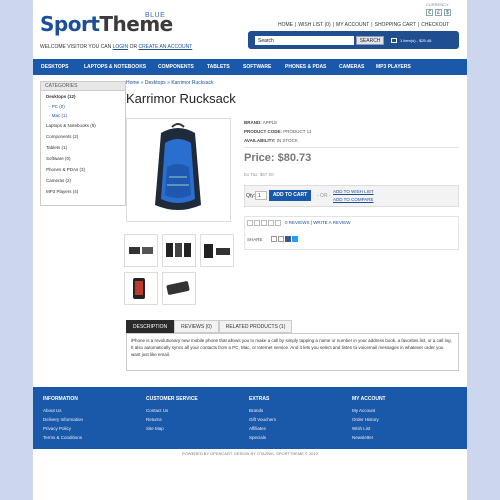 This screenshot has width=500, height=500. I want to click on sidebar-item-tablets: Tablets (1), so click(83, 147).